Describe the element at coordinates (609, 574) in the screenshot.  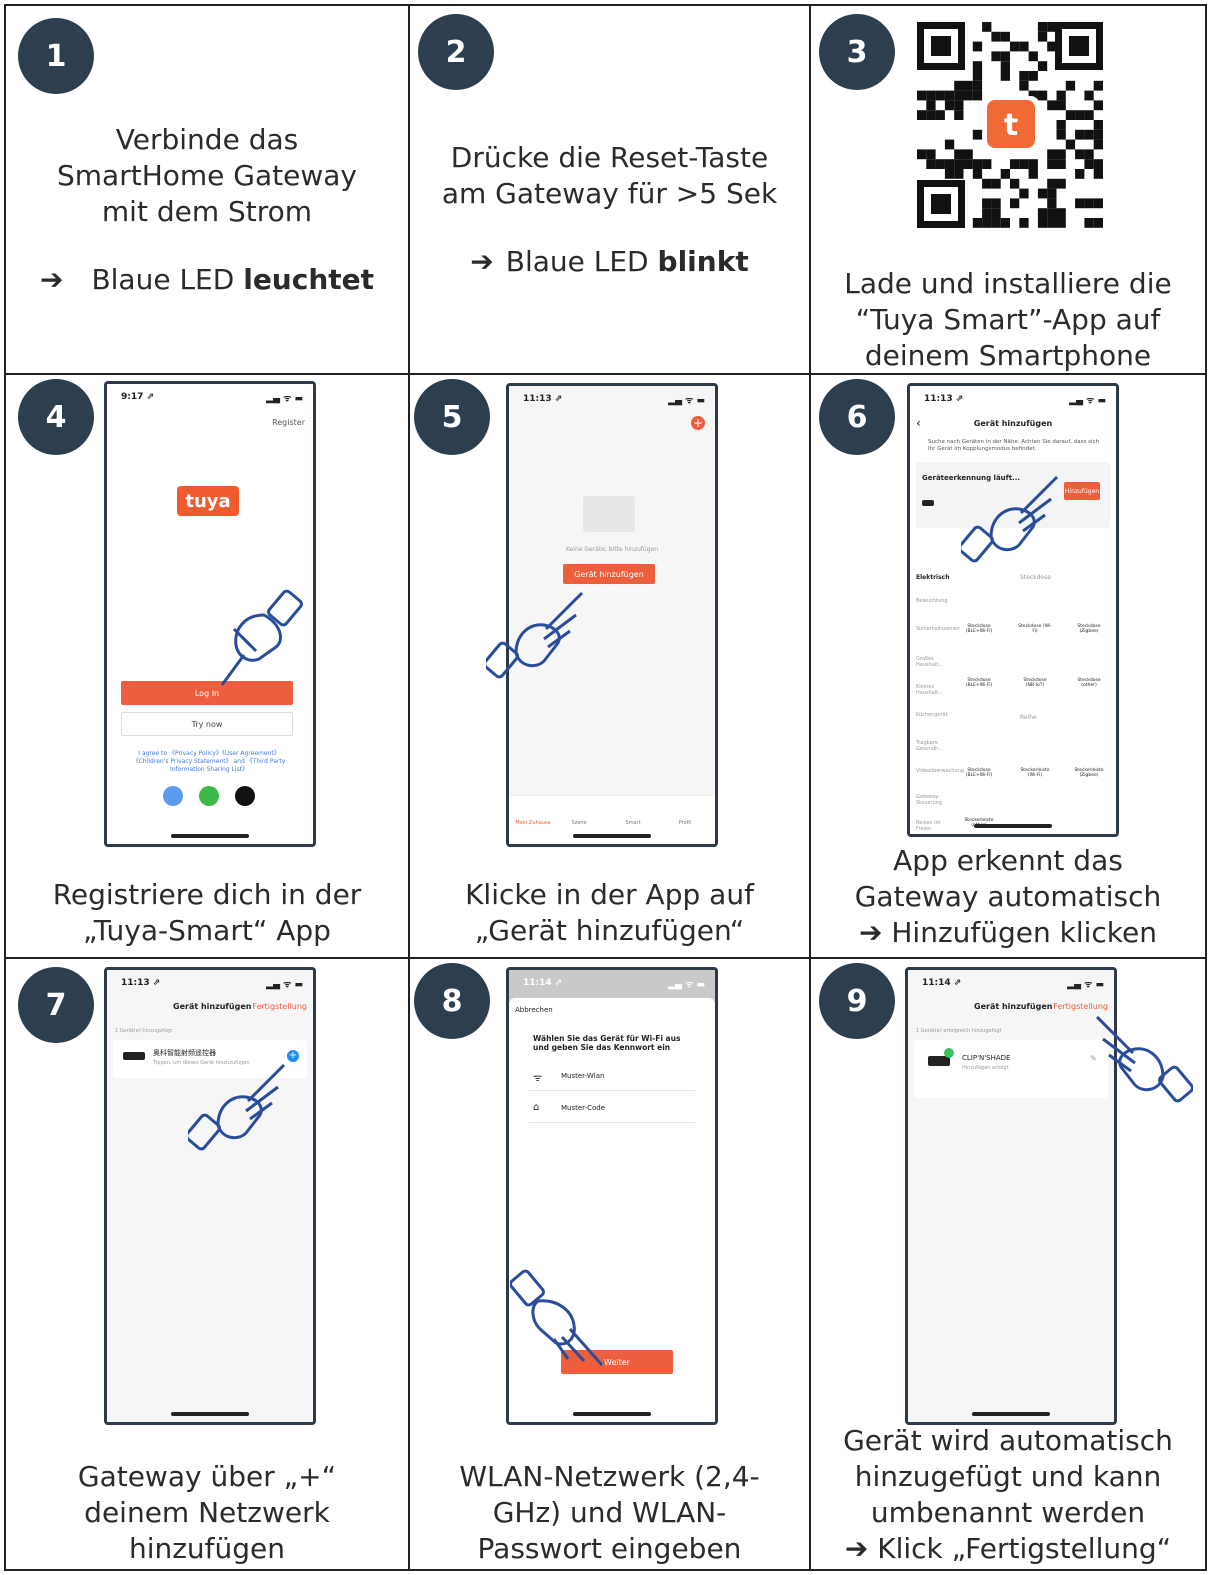
I see `add-device-button: Gerät hinzufügen` at that location.